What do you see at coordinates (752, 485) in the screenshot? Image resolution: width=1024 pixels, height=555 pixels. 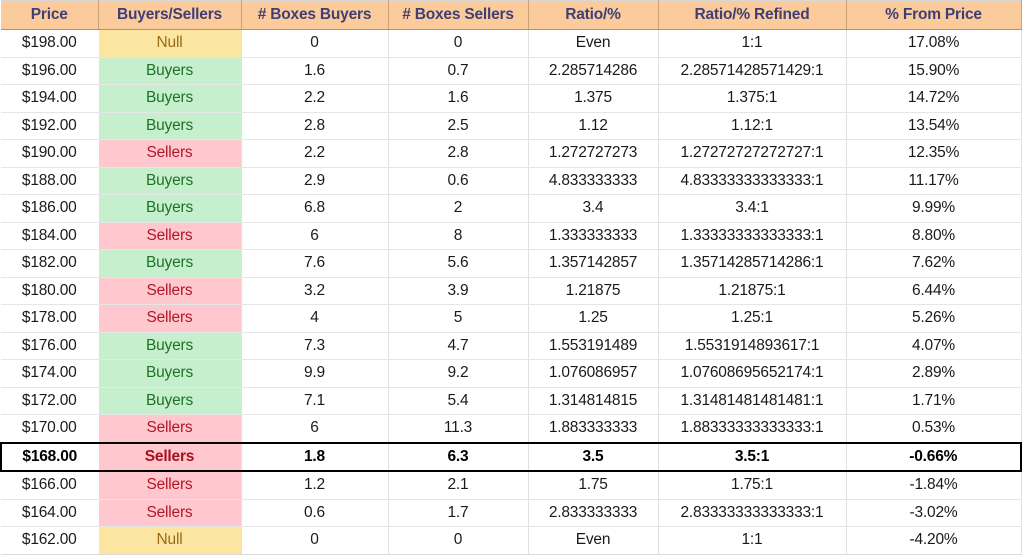 I see `cell-ratio-refined: 1.75:1` at bounding box center [752, 485].